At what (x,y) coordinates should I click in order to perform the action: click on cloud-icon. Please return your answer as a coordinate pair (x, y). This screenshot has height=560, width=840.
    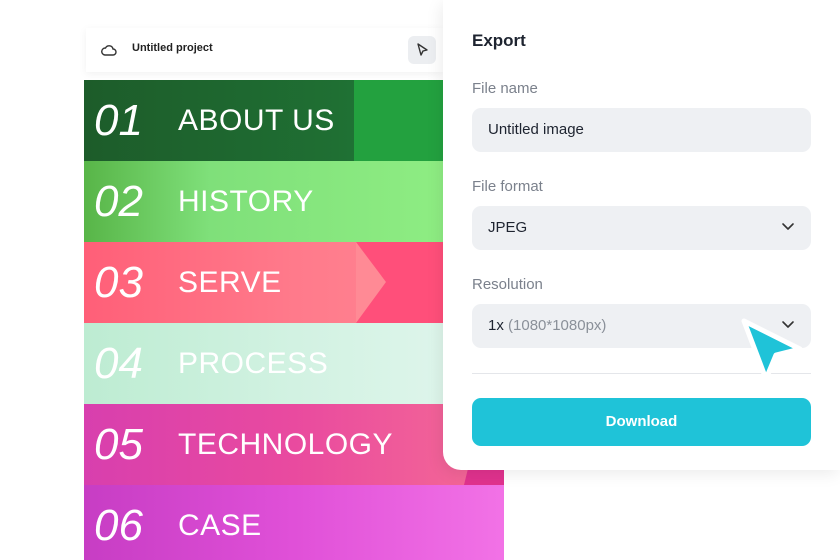
    Looking at the image, I should click on (109, 50).